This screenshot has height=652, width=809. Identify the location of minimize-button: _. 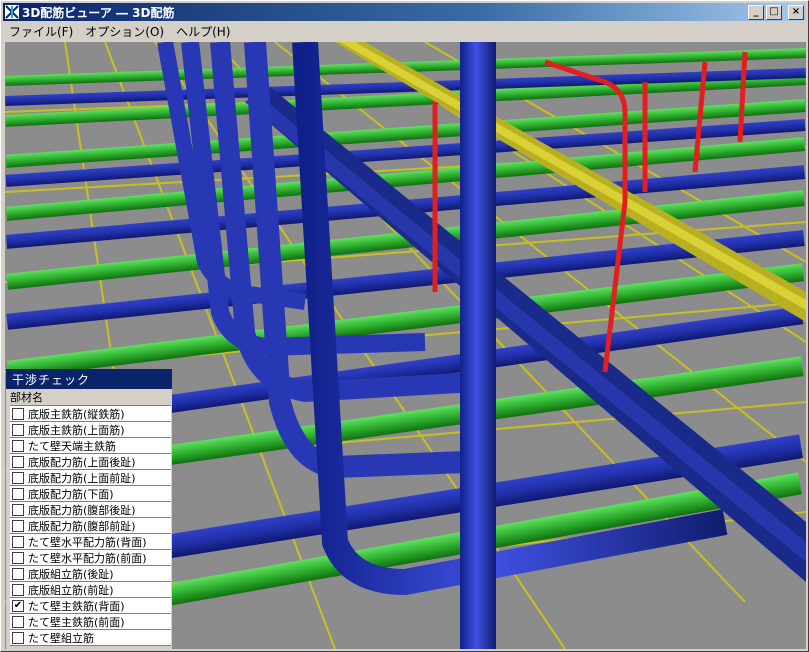
(756, 12).